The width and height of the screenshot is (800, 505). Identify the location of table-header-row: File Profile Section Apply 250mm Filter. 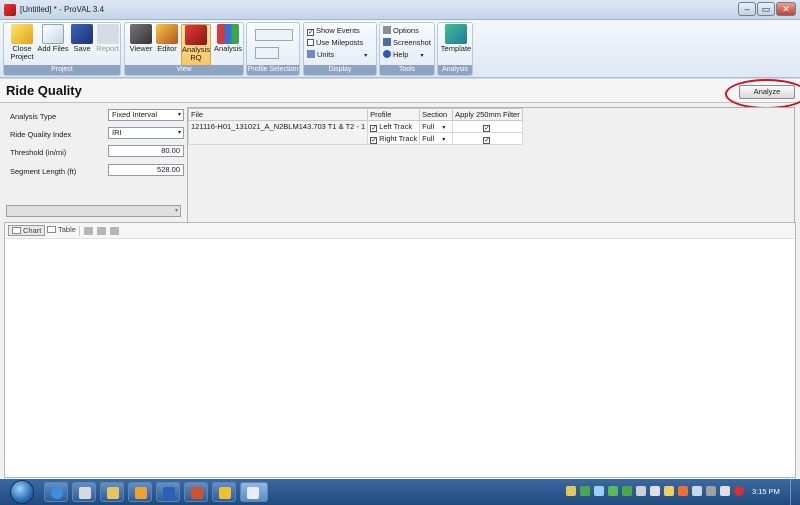
(355, 114).